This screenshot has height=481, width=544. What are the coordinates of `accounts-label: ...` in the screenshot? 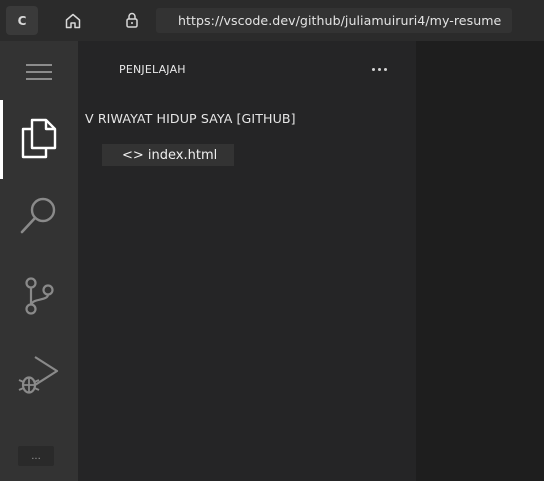 It's located at (36, 456).